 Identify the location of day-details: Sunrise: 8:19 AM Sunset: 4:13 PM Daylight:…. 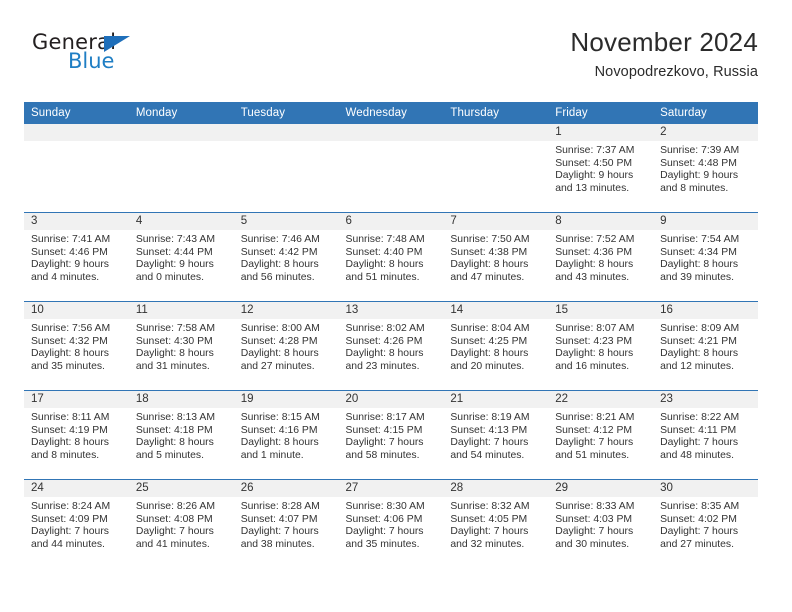
(495, 435).